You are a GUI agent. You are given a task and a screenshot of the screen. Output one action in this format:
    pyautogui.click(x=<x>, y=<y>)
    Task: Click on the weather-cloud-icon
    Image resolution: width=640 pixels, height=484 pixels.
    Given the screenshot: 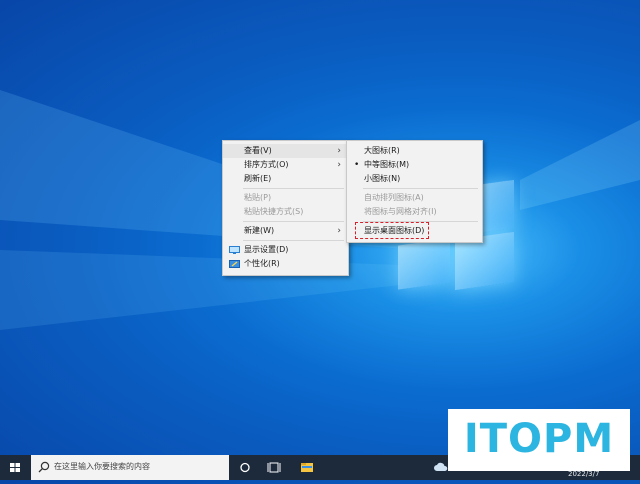 What is the action you would take?
    pyautogui.click(x=441, y=467)
    